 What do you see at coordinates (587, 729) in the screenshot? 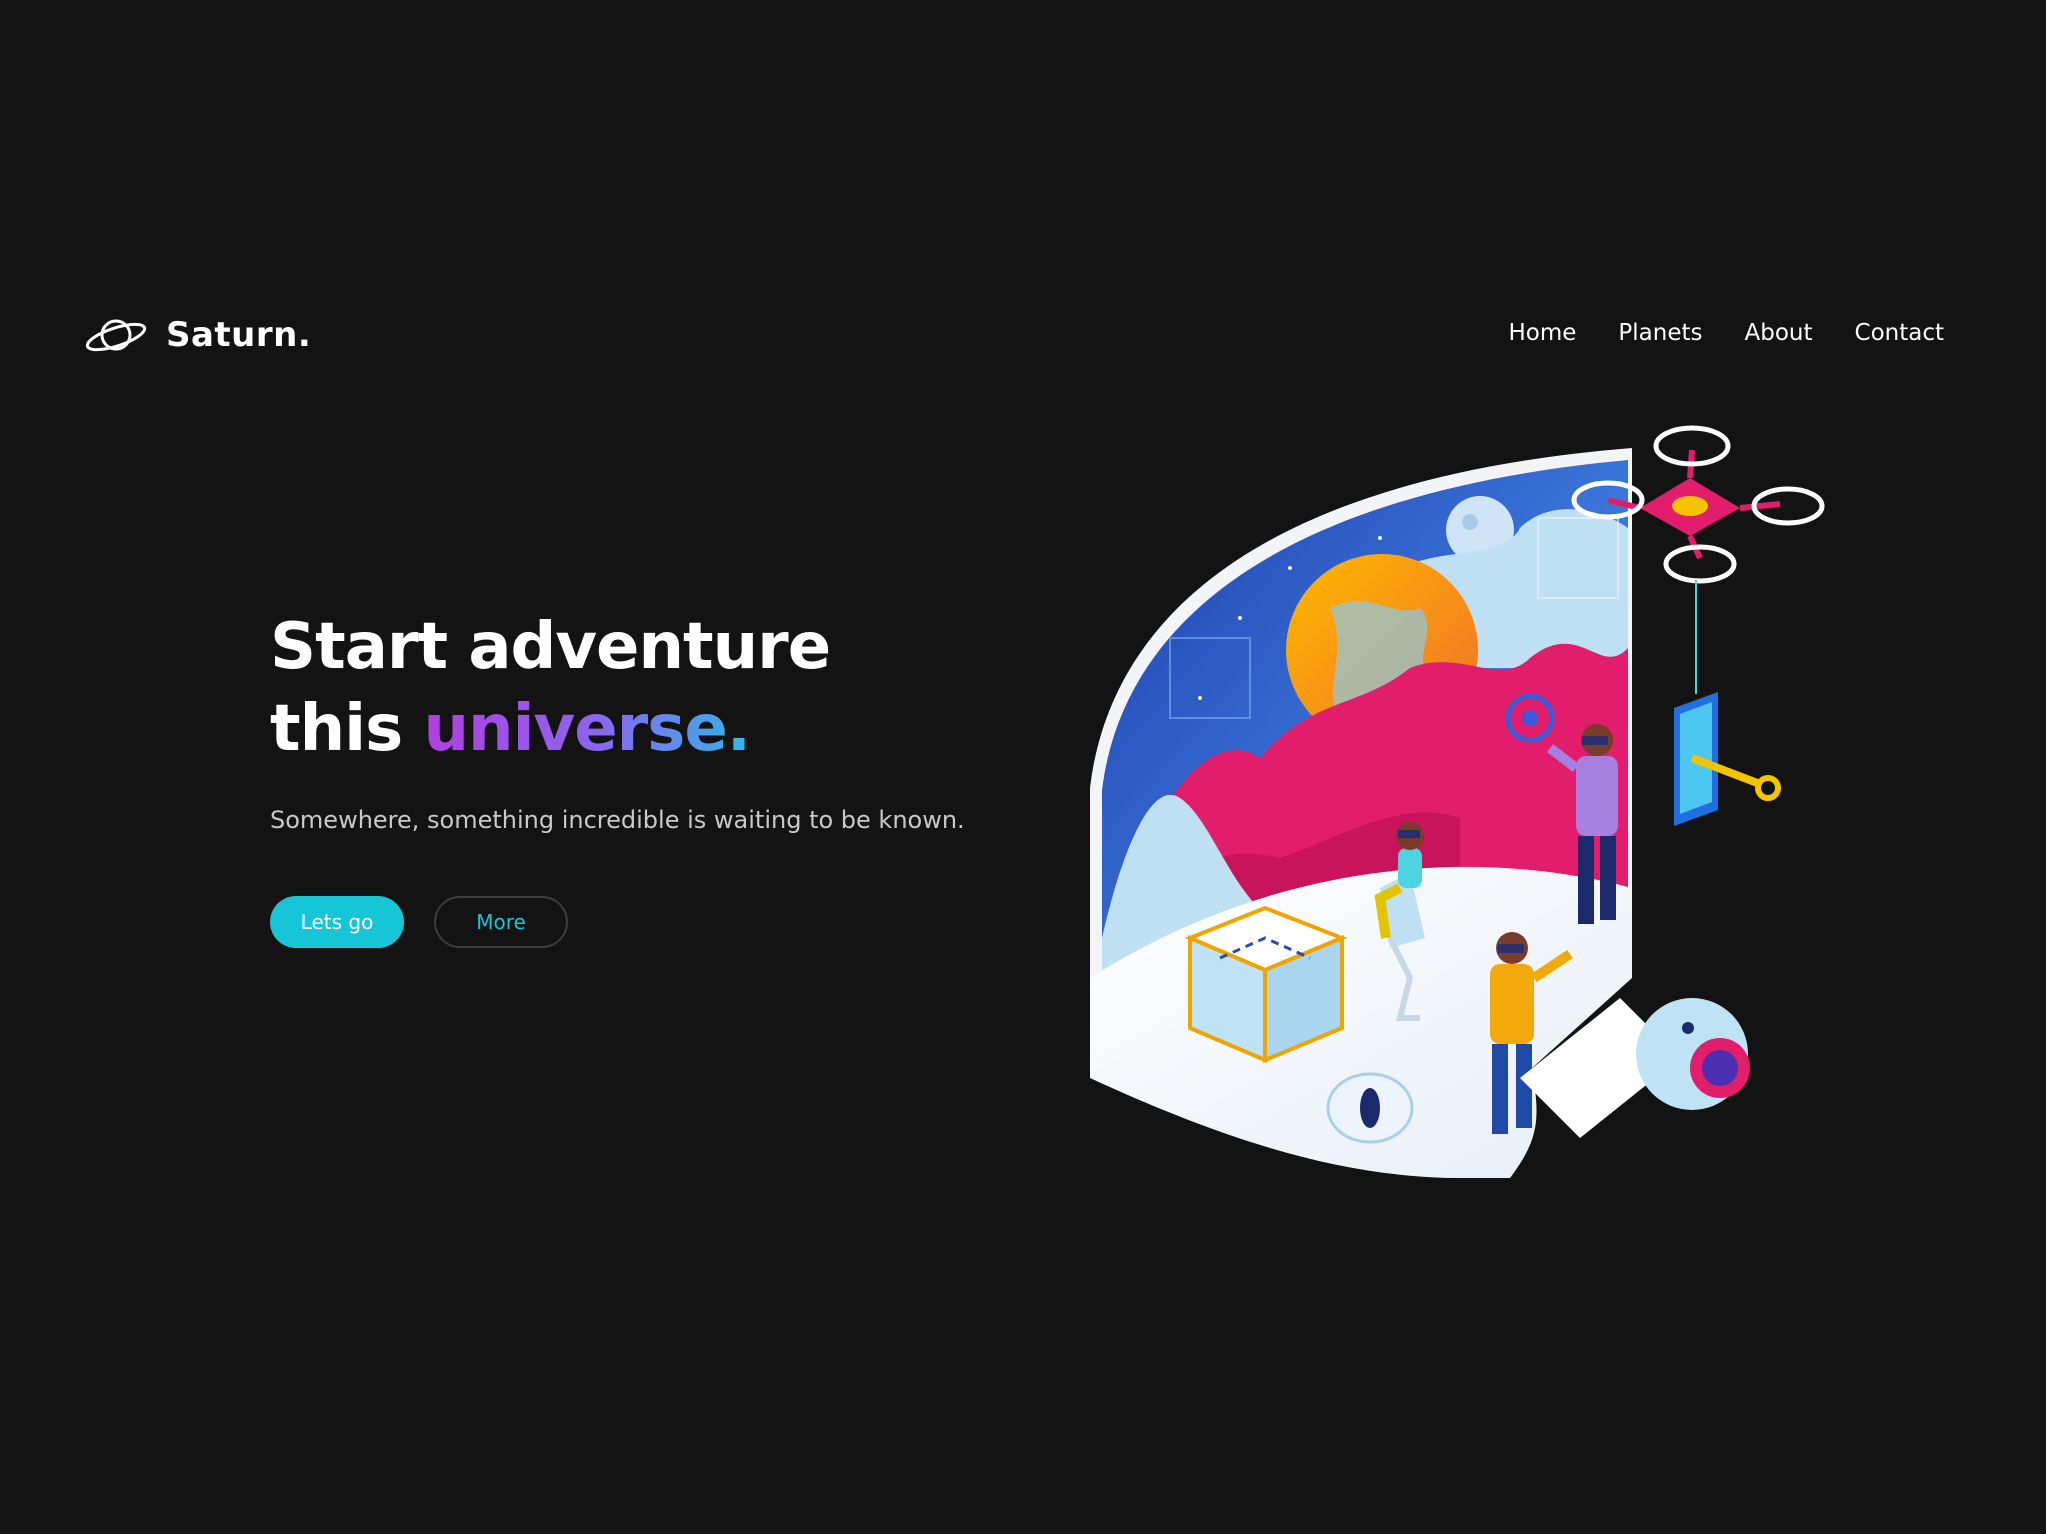
I see `headline-accent: universe.` at bounding box center [587, 729].